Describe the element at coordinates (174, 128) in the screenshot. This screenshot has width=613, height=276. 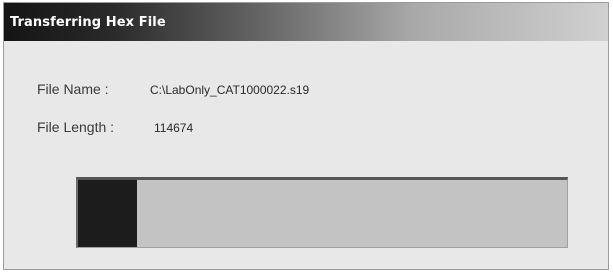
I see `file-length-value: 114674` at that location.